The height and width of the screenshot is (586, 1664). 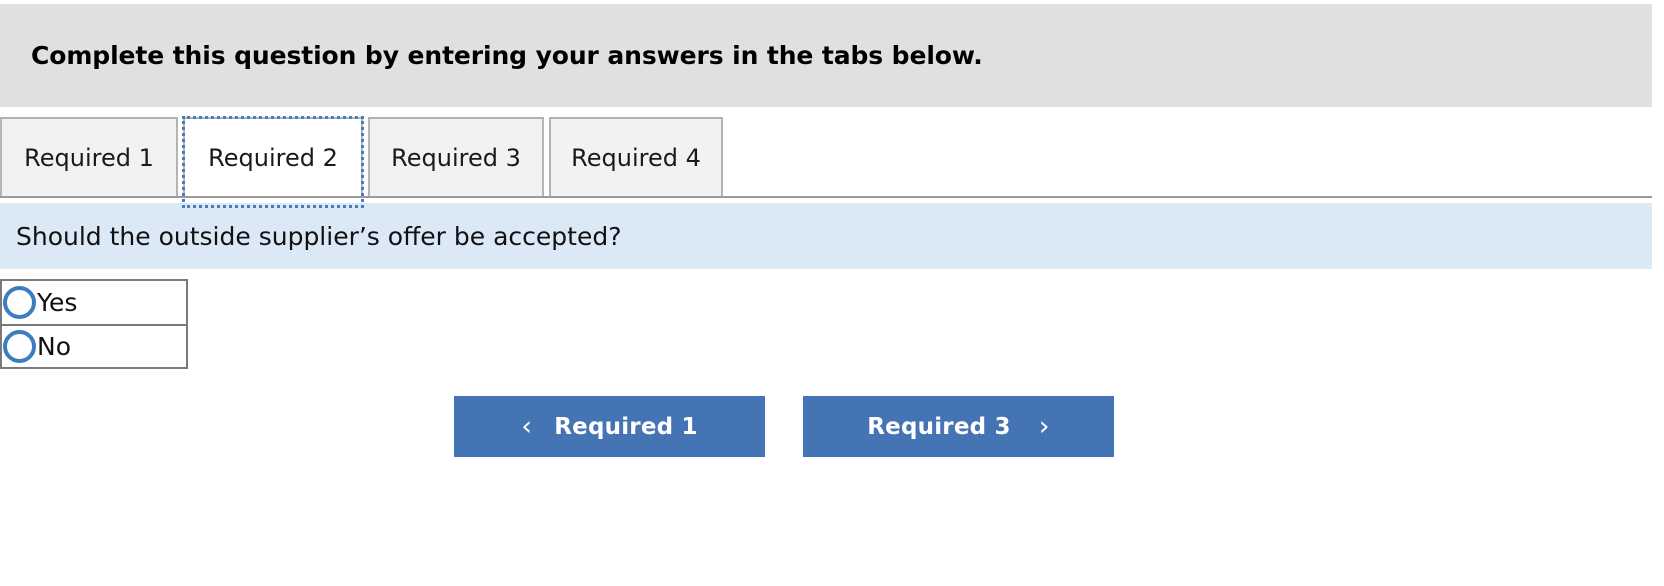 What do you see at coordinates (19, 346) in the screenshot?
I see `radio-button-no` at bounding box center [19, 346].